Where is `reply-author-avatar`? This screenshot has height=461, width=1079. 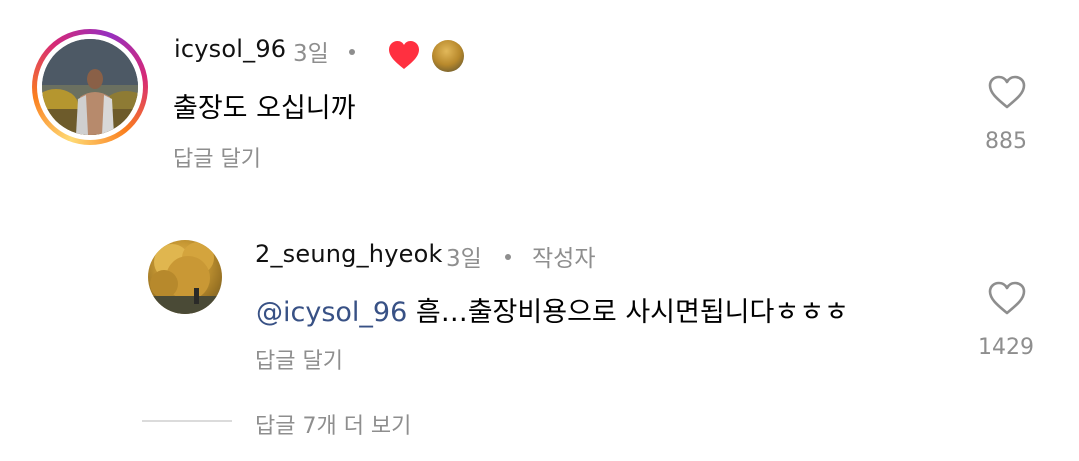
reply-author-avatar is located at coordinates (185, 277).